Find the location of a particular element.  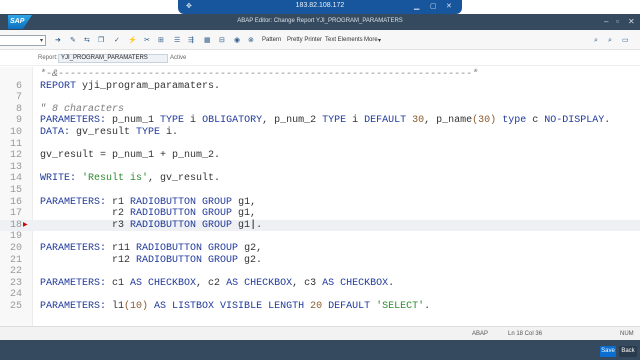

code-text: WRITE: 'Result is', gv_result. is located at coordinates (130, 178).